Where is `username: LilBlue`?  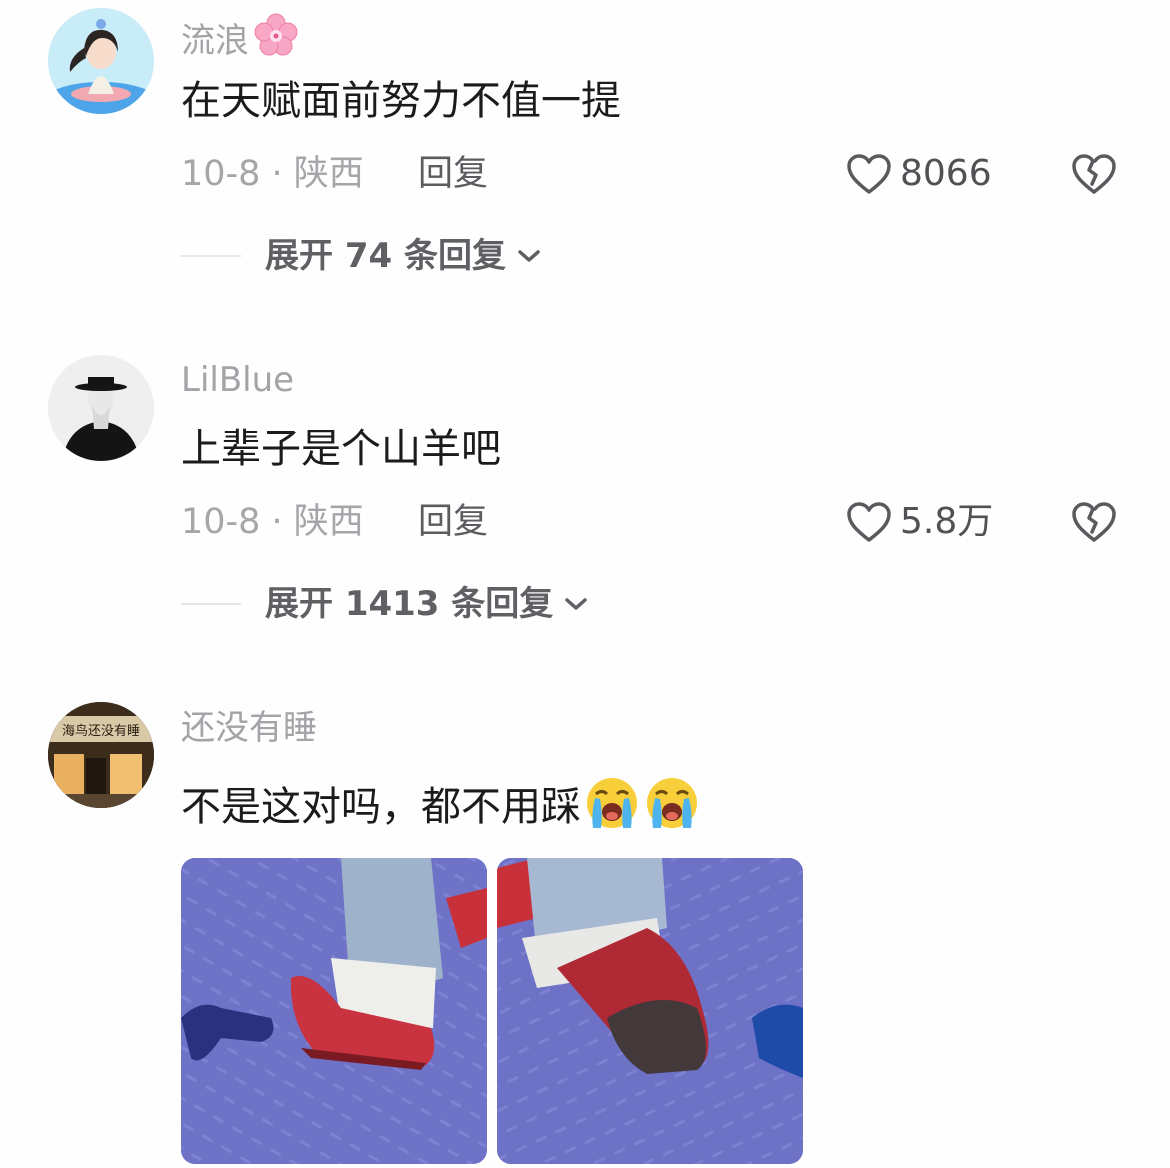
username: LilBlue is located at coordinates (237, 380).